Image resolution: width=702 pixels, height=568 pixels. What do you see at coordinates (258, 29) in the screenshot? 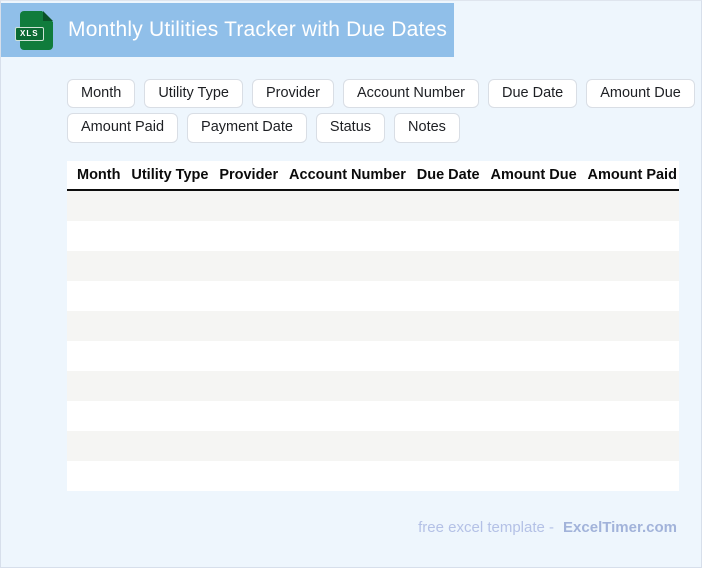
I see `page-title: Monthly Utilities Tracker with Due Dates` at bounding box center [258, 29].